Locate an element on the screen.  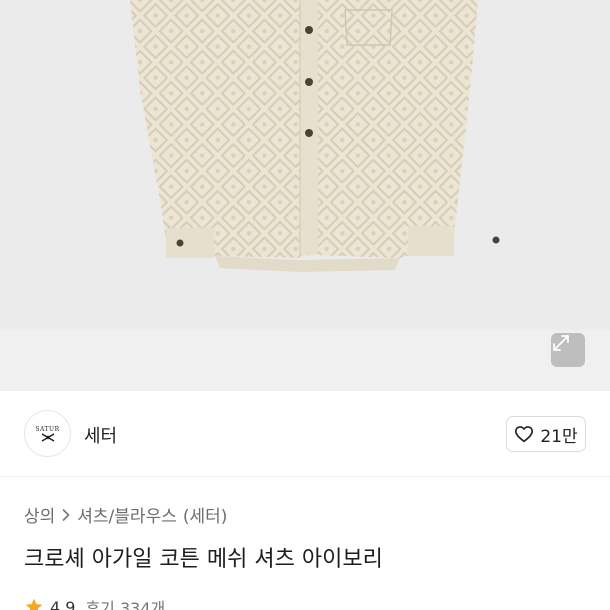
review-count: 후기 334개 is located at coordinates (125, 602).